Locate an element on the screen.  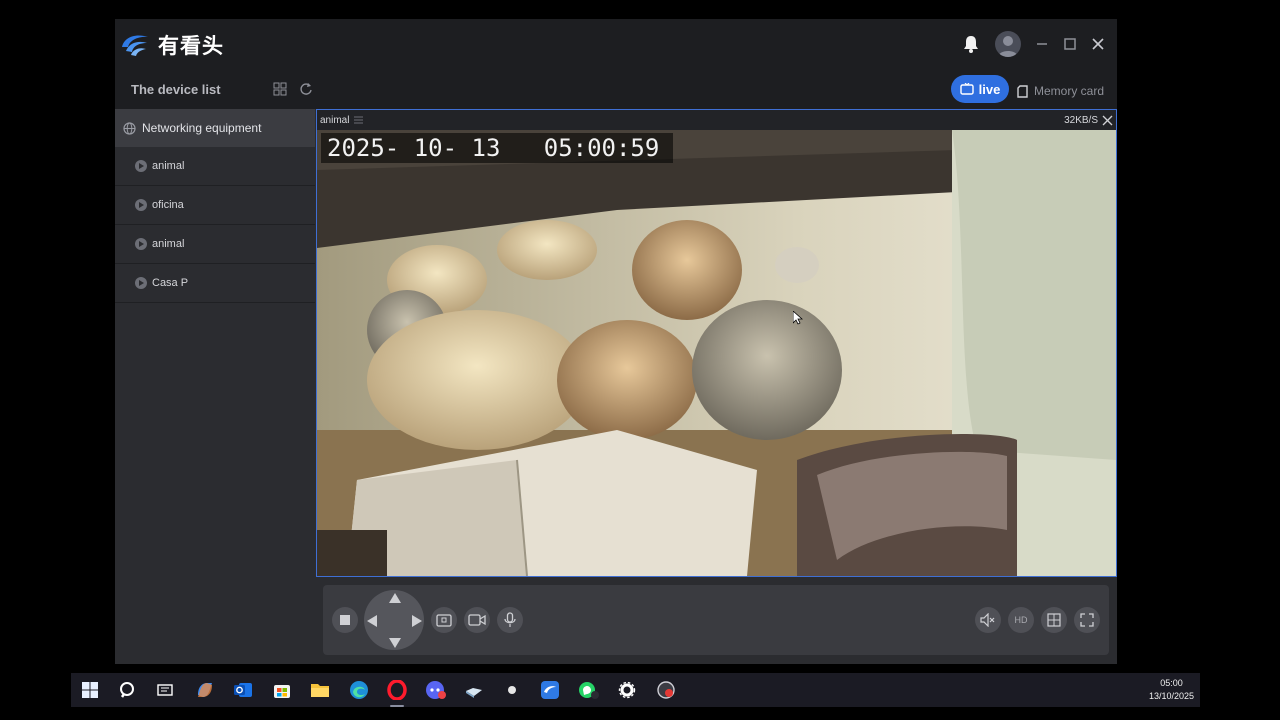
ptz-left-icon is located at coordinates (372, 621).